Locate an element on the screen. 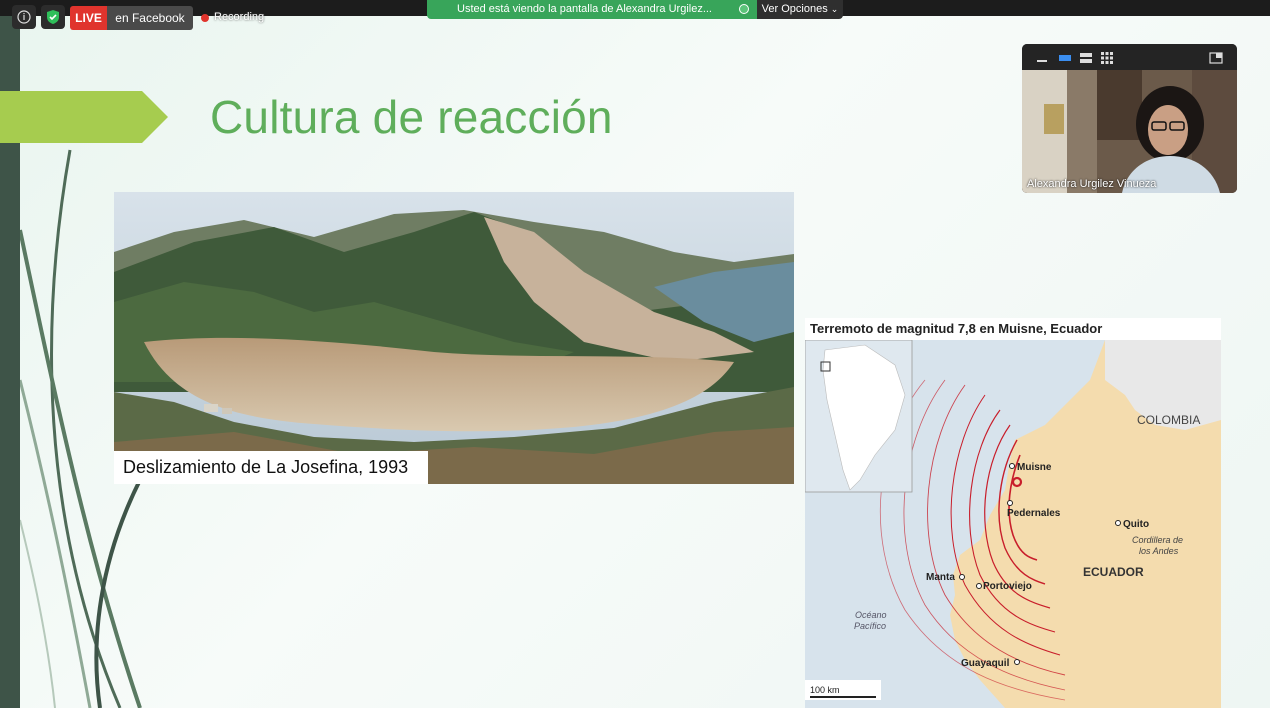 The height and width of the screenshot is (708, 1270). map-label-ecuador: ECUADOR is located at coordinates (1113, 572).